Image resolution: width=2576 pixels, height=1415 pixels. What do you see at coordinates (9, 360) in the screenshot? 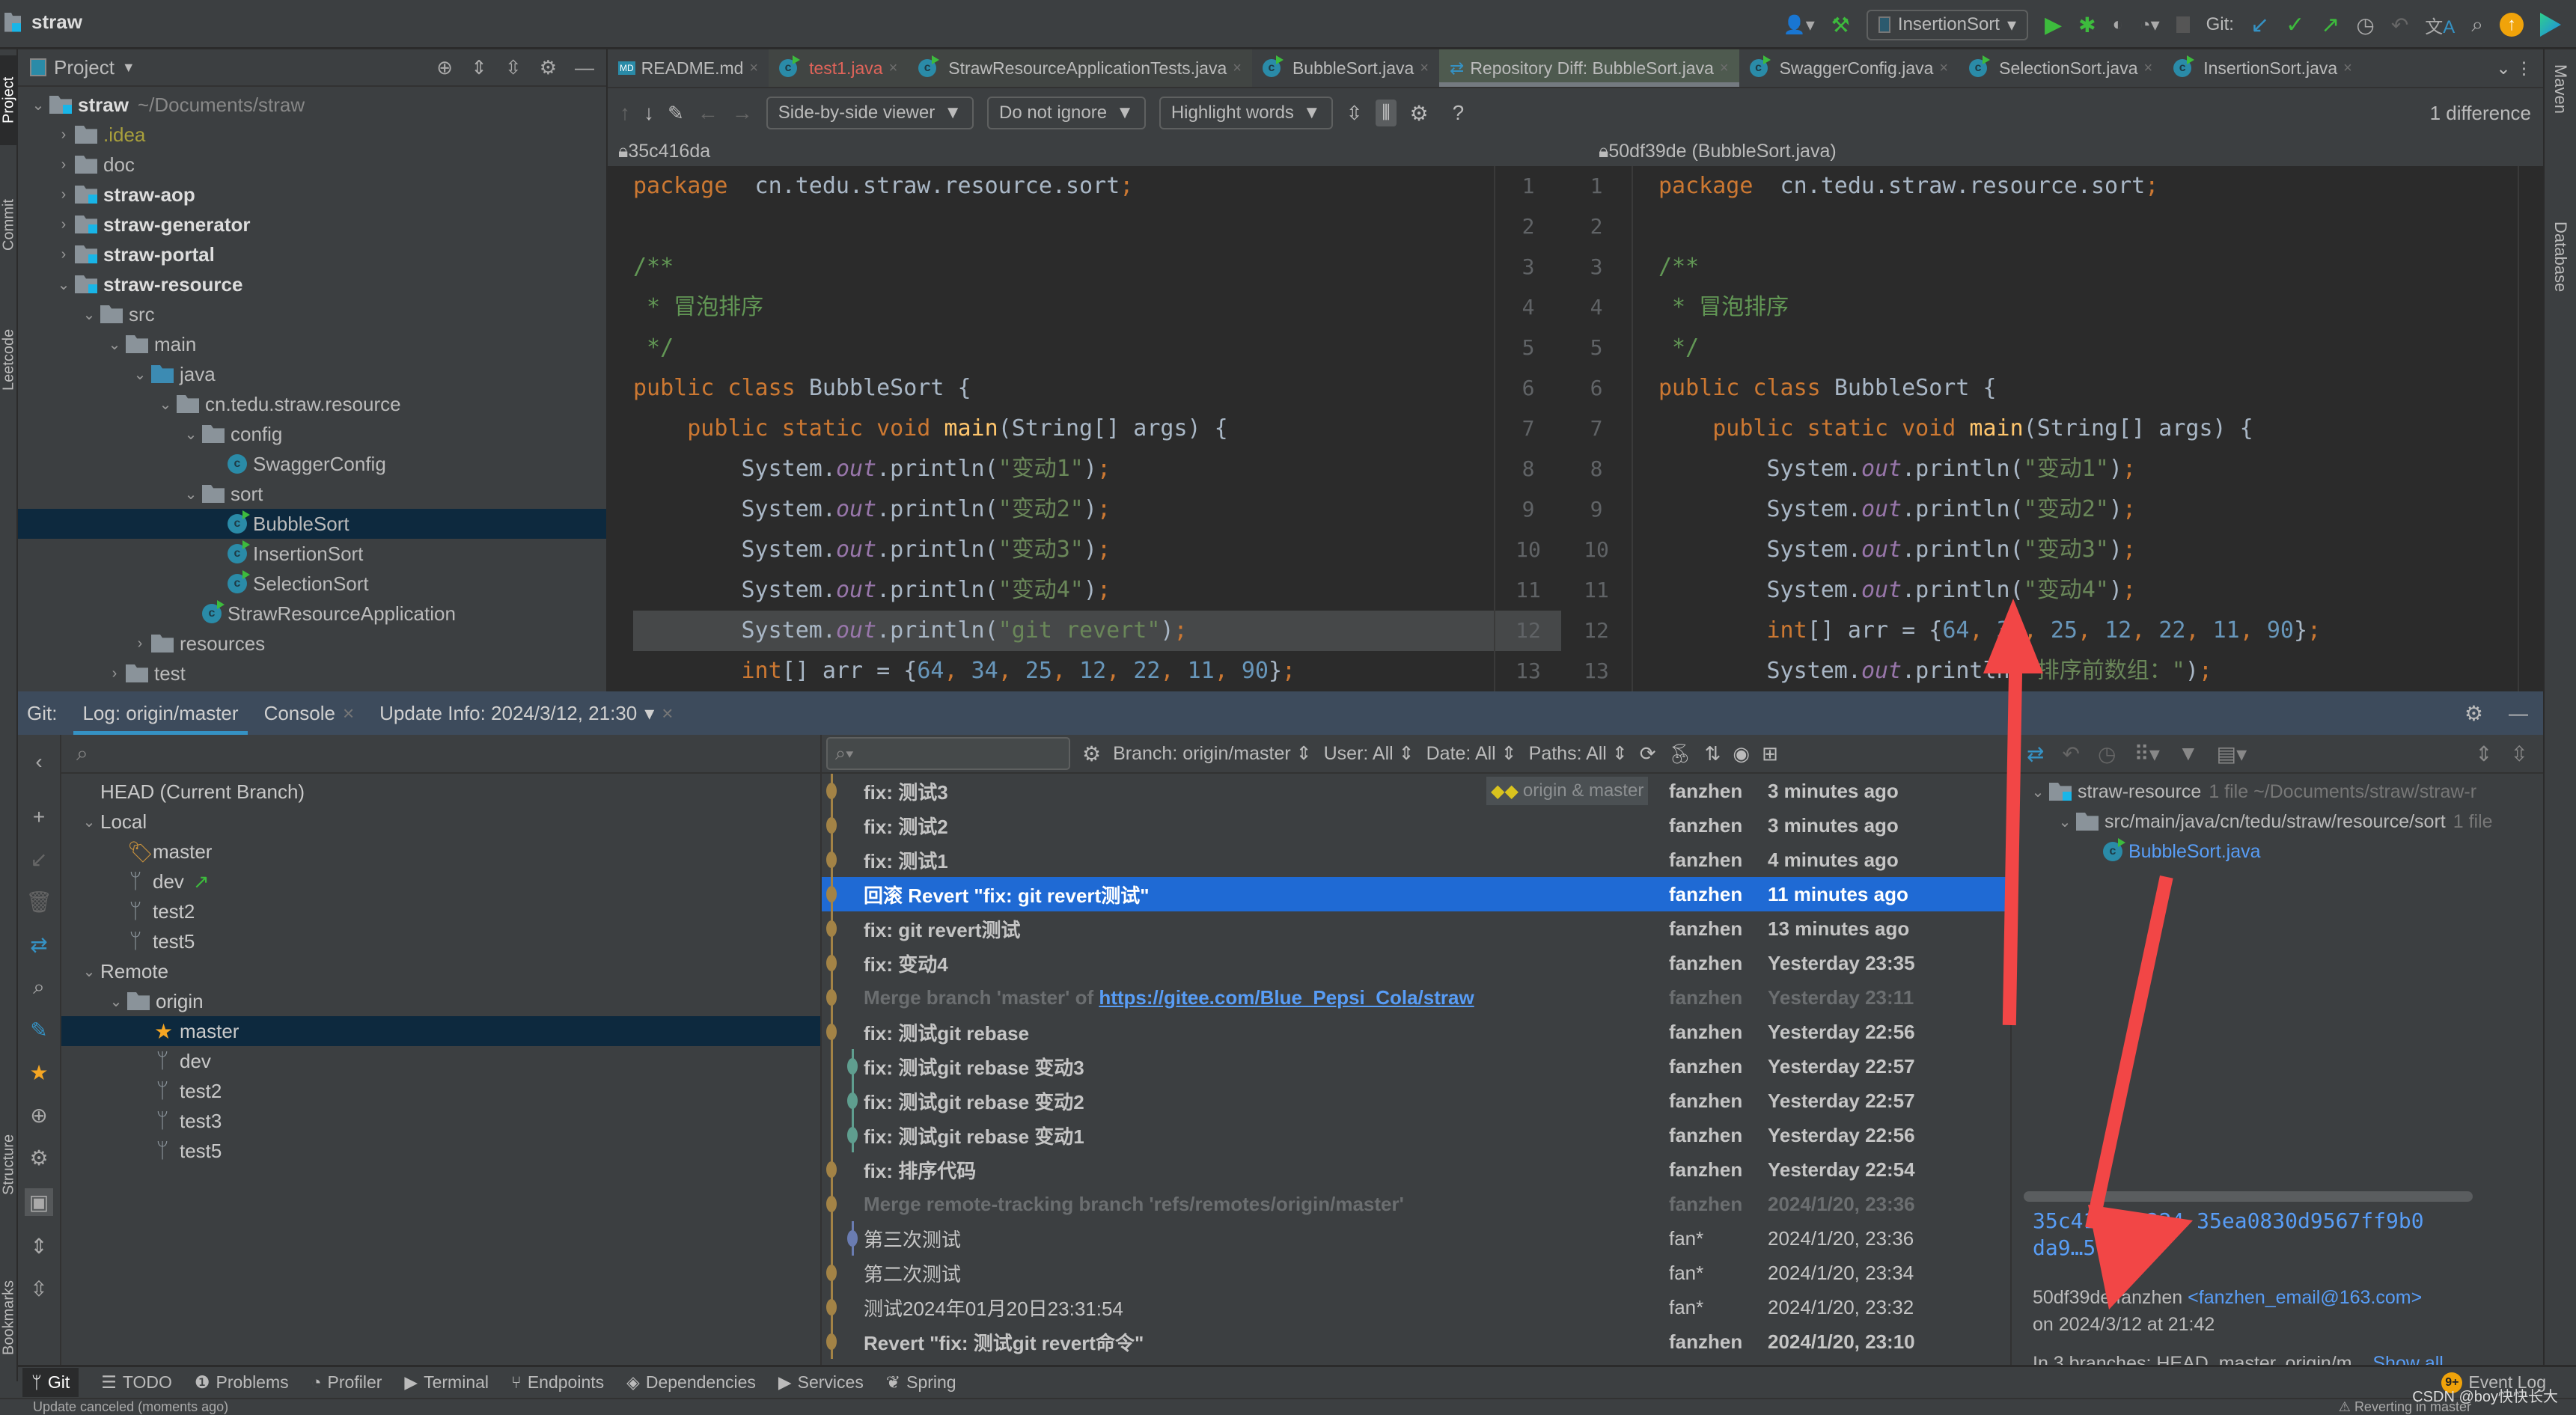
I see `side-tab-leetcode: Leetcode` at bounding box center [9, 360].